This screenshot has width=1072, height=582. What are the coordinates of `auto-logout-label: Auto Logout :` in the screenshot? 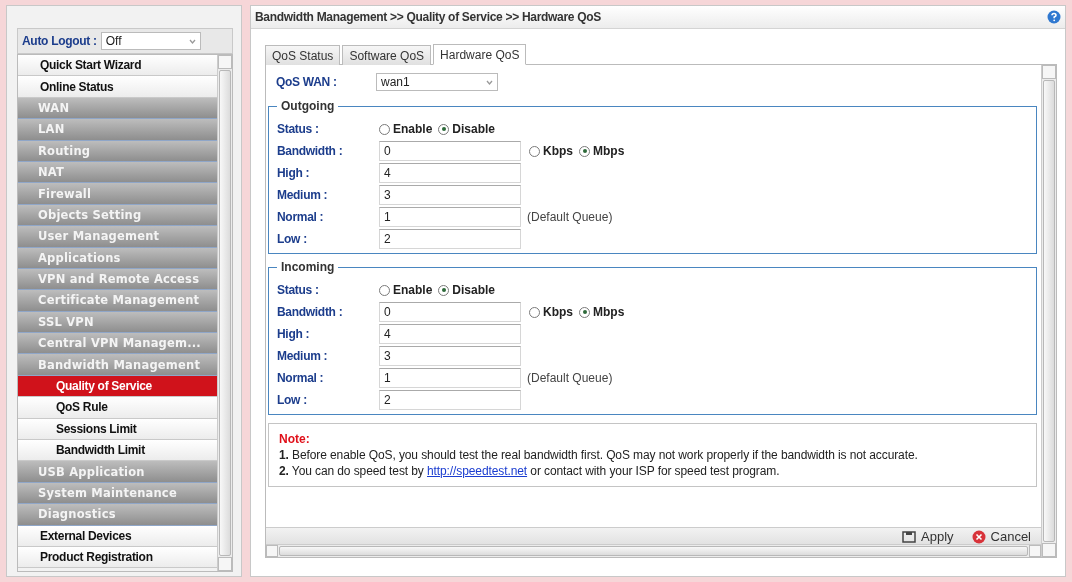 It's located at (59, 41).